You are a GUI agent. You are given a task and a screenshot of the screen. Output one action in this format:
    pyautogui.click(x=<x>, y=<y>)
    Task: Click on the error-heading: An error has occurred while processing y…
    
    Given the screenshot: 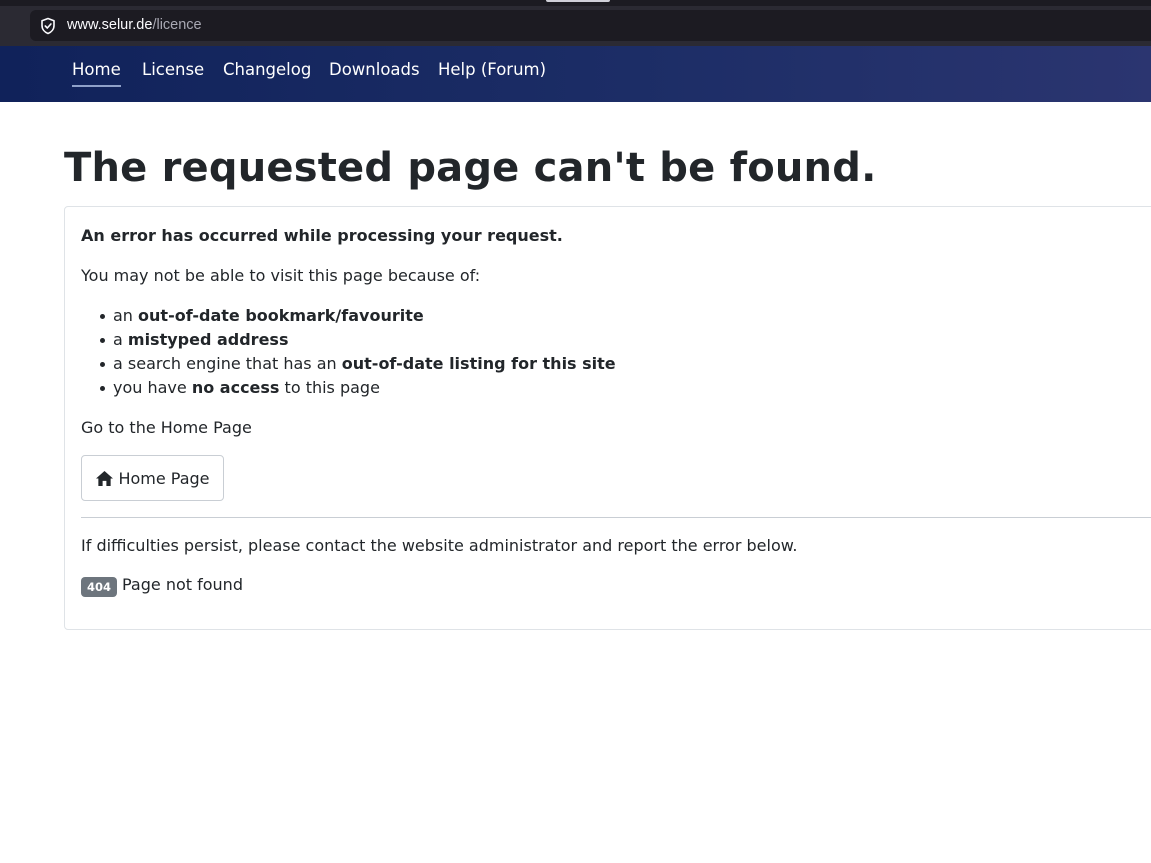 What is the action you would take?
    pyautogui.click(x=322, y=235)
    